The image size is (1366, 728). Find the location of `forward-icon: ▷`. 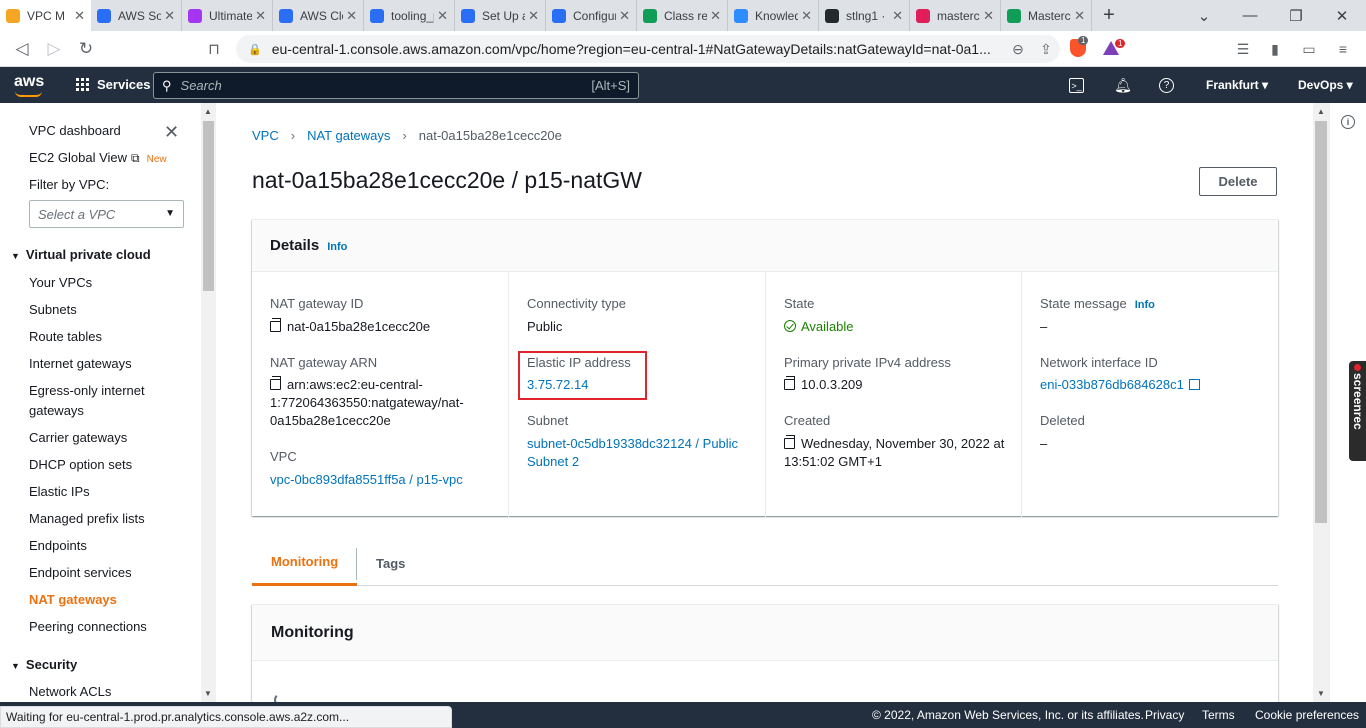

forward-icon: ▷ is located at coordinates (54, 49).